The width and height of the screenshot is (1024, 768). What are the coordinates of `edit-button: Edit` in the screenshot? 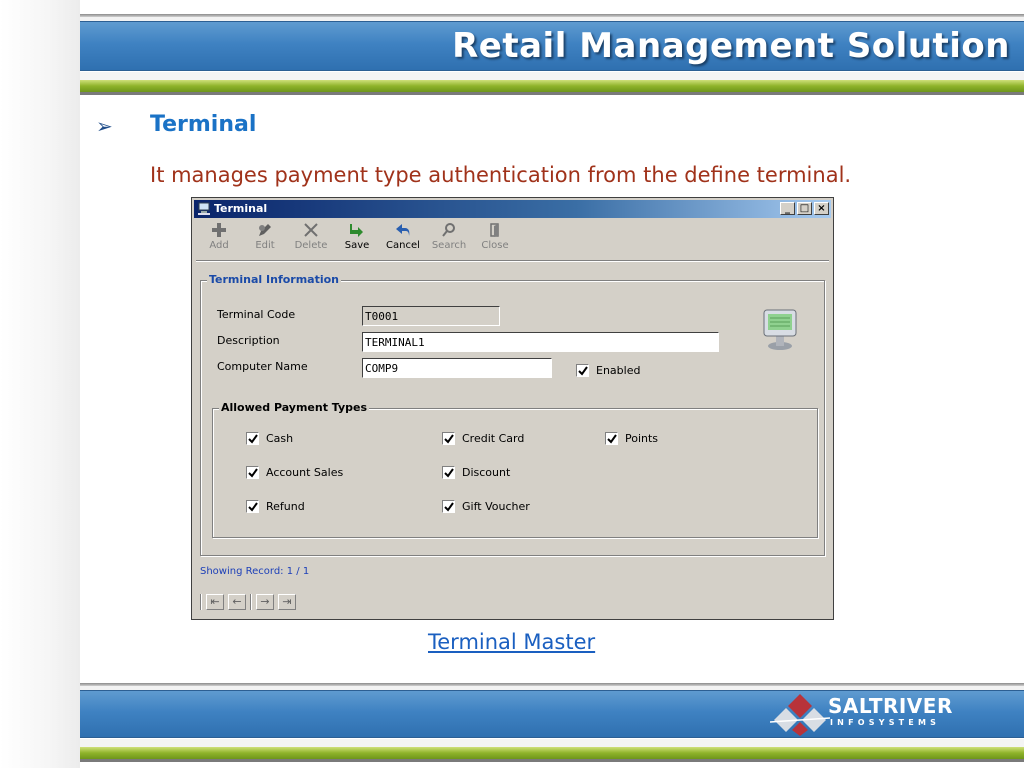 It's located at (265, 239).